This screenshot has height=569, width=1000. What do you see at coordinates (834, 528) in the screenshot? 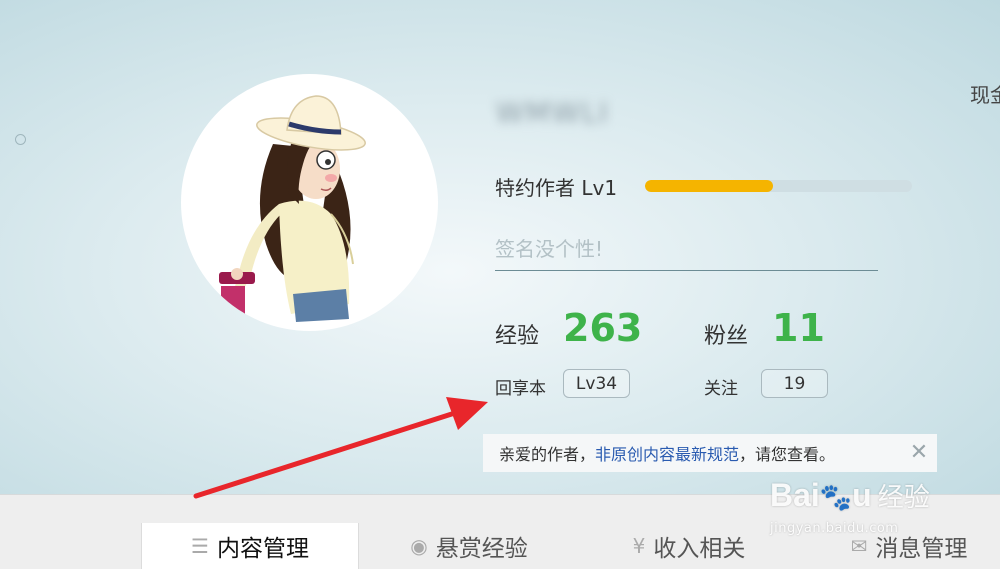
I see `watermark-url: jingyan.baidu.com` at bounding box center [834, 528].